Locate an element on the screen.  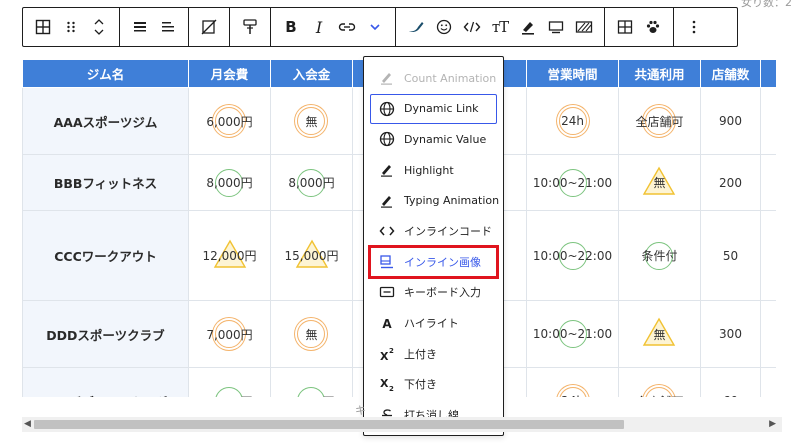
kebab-menu-icon is located at coordinates (694, 27).